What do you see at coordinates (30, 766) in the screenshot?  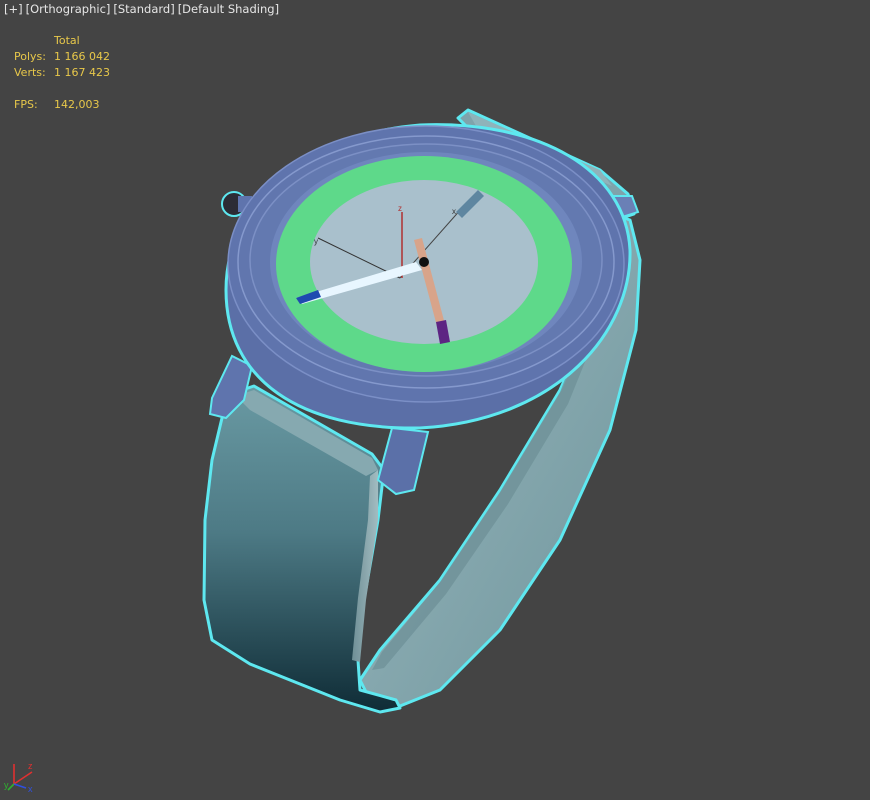 I see `gizmo-z-label: z` at bounding box center [30, 766].